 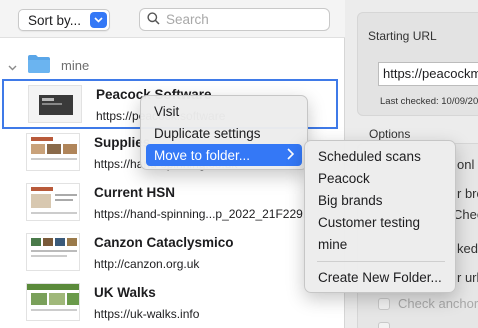 What do you see at coordinates (39, 65) in the screenshot?
I see `folder-icon` at bounding box center [39, 65].